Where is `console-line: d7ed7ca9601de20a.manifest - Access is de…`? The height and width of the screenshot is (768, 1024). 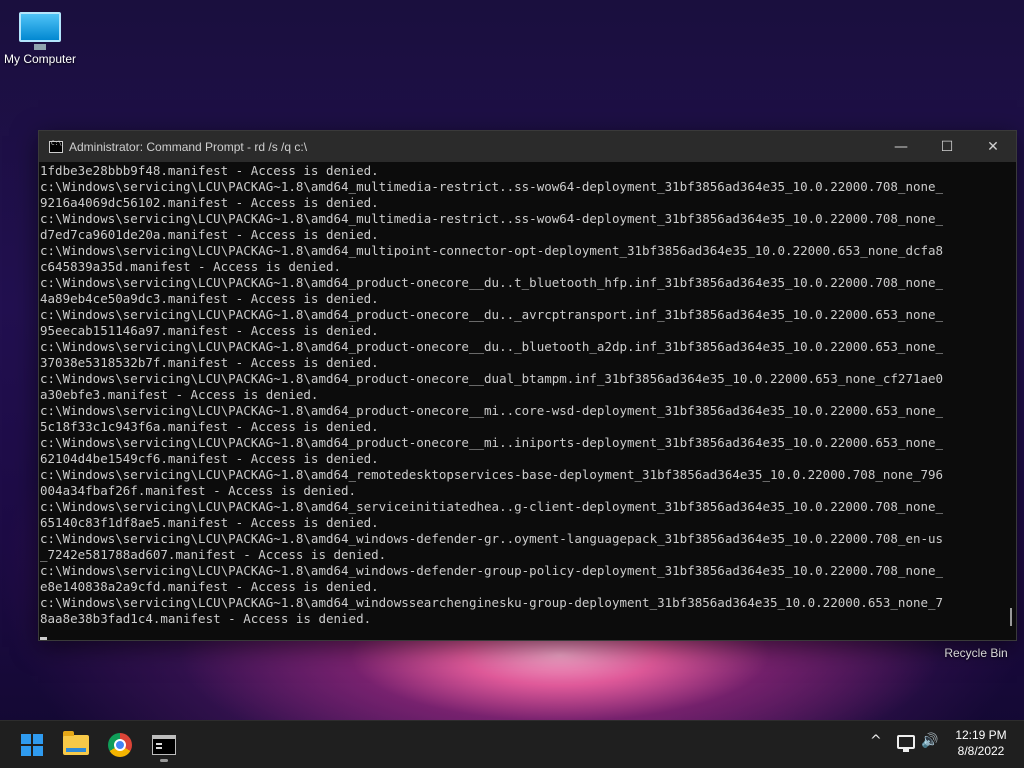 console-line: d7ed7ca9601de20a.manifest - Access is de… is located at coordinates (209, 234).